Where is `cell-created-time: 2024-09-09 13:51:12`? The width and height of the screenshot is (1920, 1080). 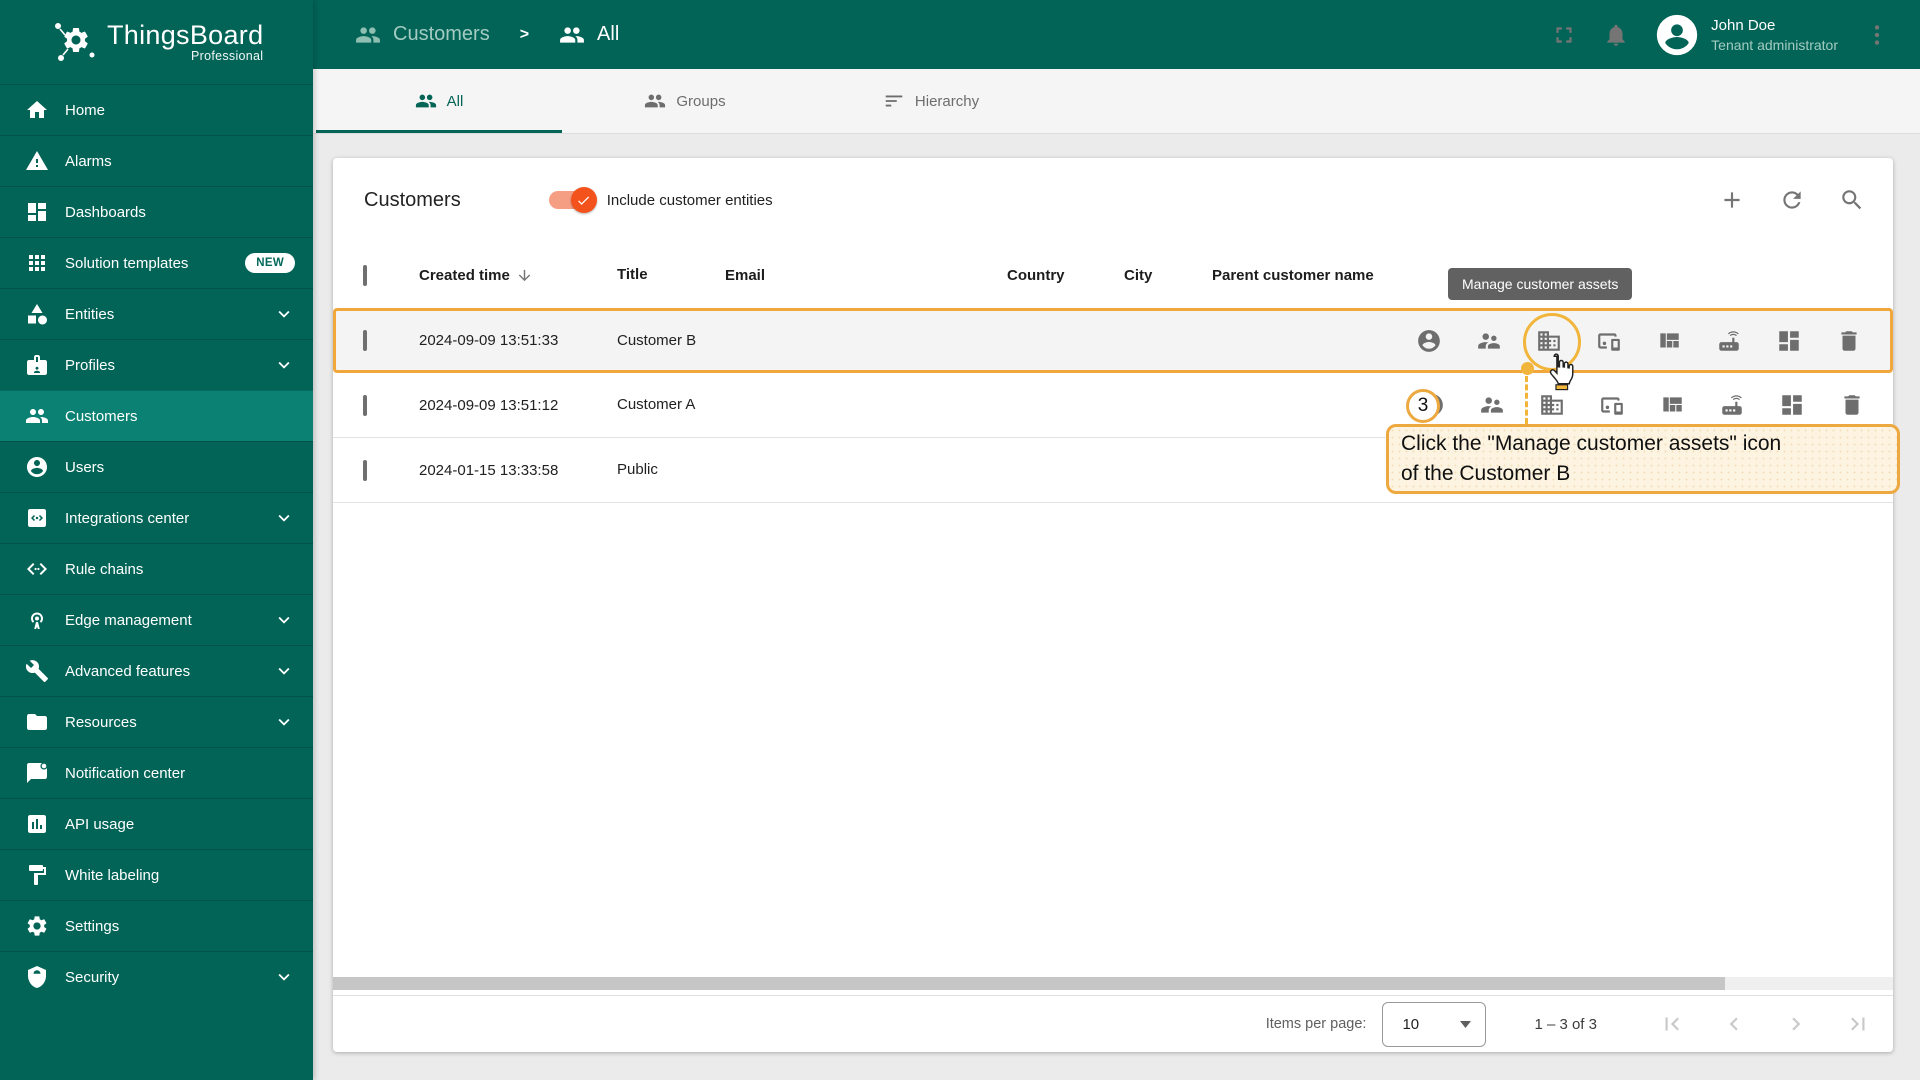 cell-created-time: 2024-09-09 13:51:12 is located at coordinates (489, 405).